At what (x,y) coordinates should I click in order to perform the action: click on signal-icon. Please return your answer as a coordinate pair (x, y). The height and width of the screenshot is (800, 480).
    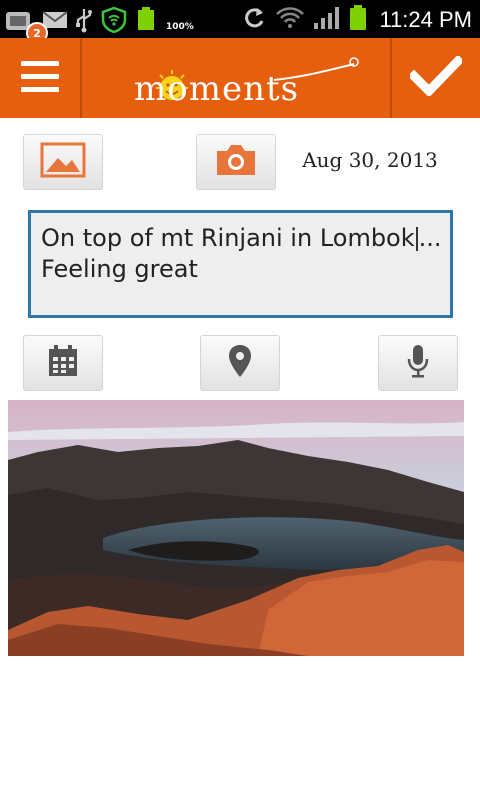
    Looking at the image, I should click on (327, 20).